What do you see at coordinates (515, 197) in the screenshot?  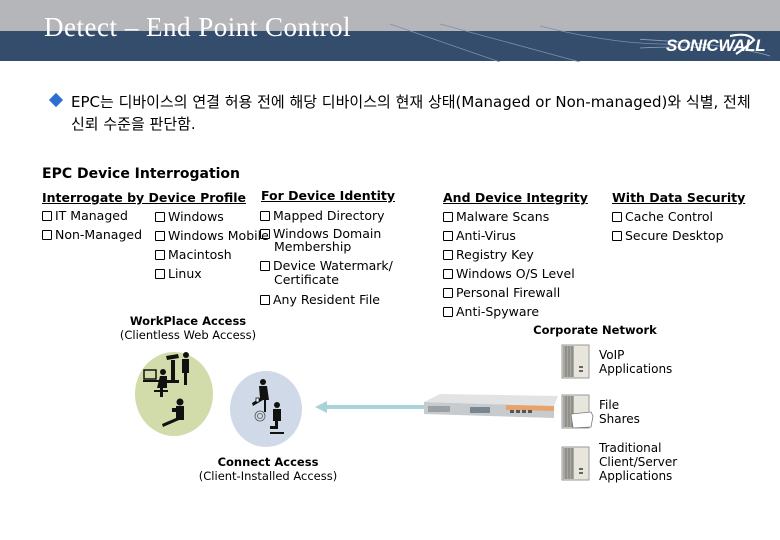 I see `column-heading-device-integrity: And Device Integrity` at bounding box center [515, 197].